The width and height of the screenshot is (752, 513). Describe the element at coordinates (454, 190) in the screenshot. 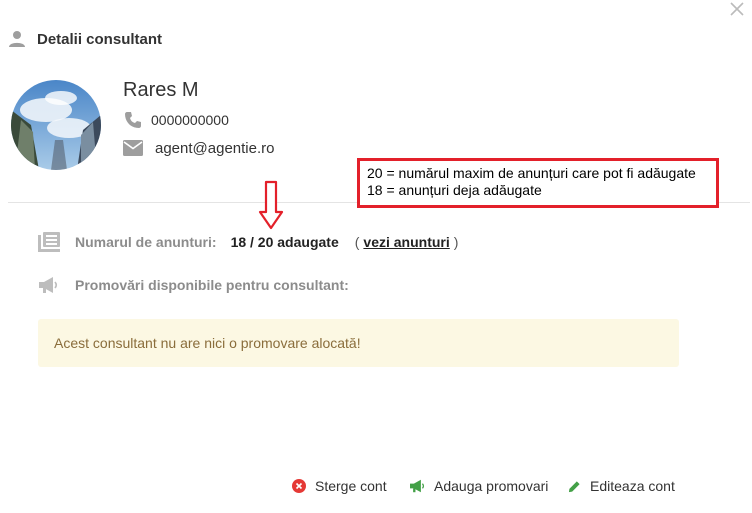

I see `annotation-line-2: 18 = anunțuri deja adăugate` at that location.